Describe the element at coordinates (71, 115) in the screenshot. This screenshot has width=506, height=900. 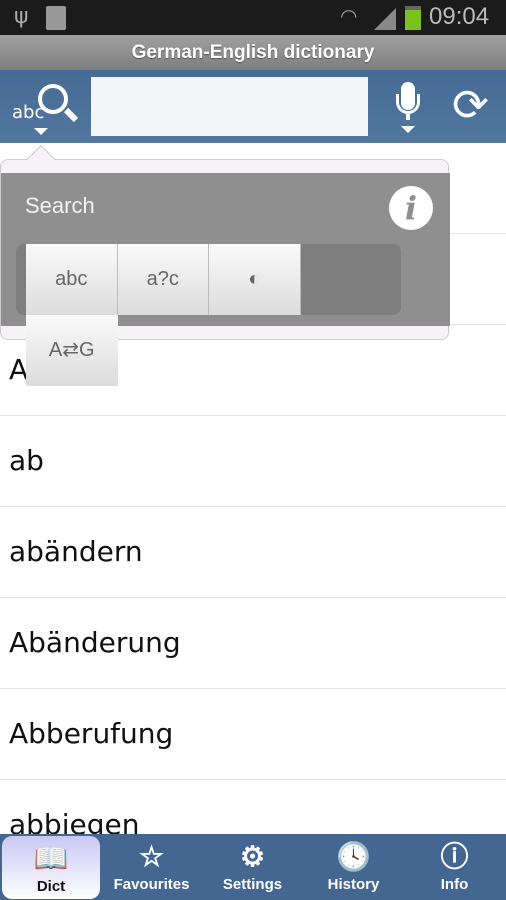
I see `magnifier-handle` at that location.